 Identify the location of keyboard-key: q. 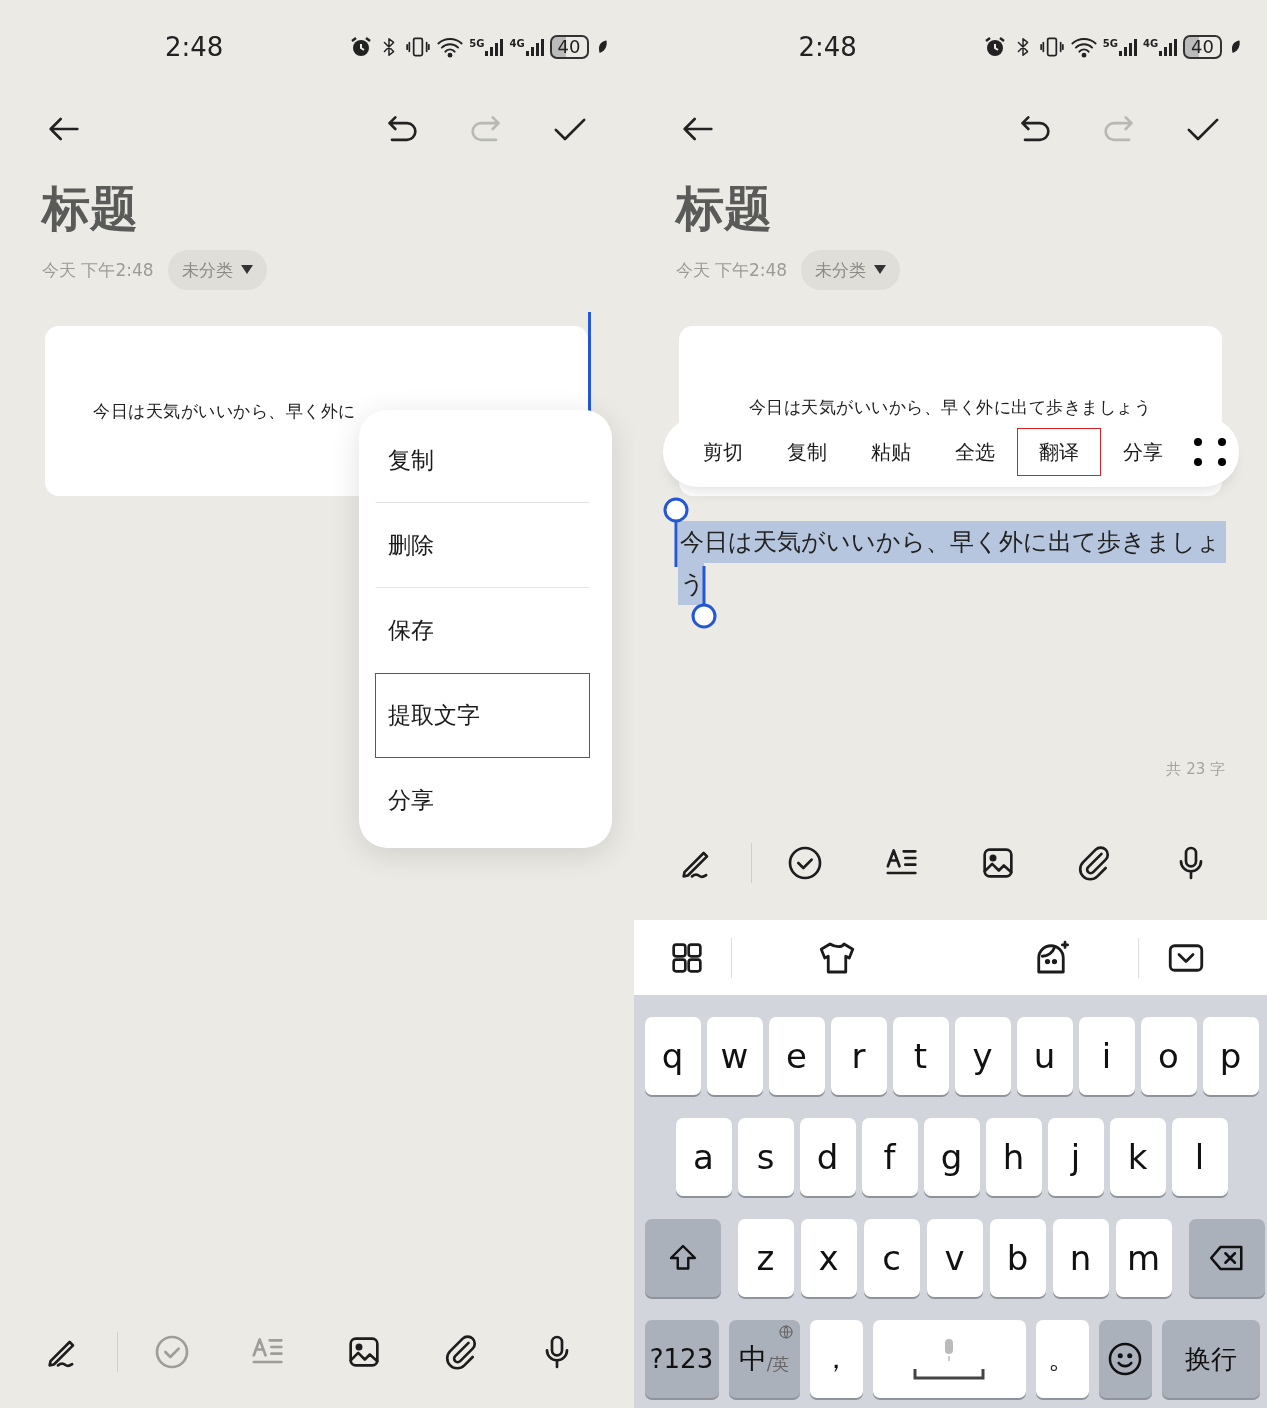
(672, 1056).